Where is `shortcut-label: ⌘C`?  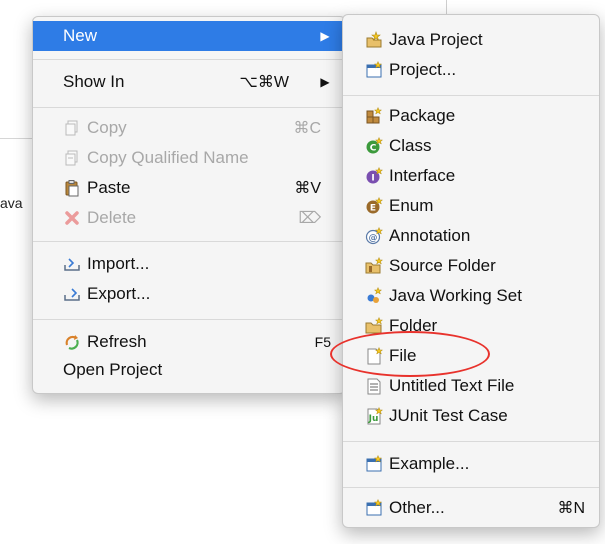
shortcut-label: ⌘C is located at coordinates (307, 128).